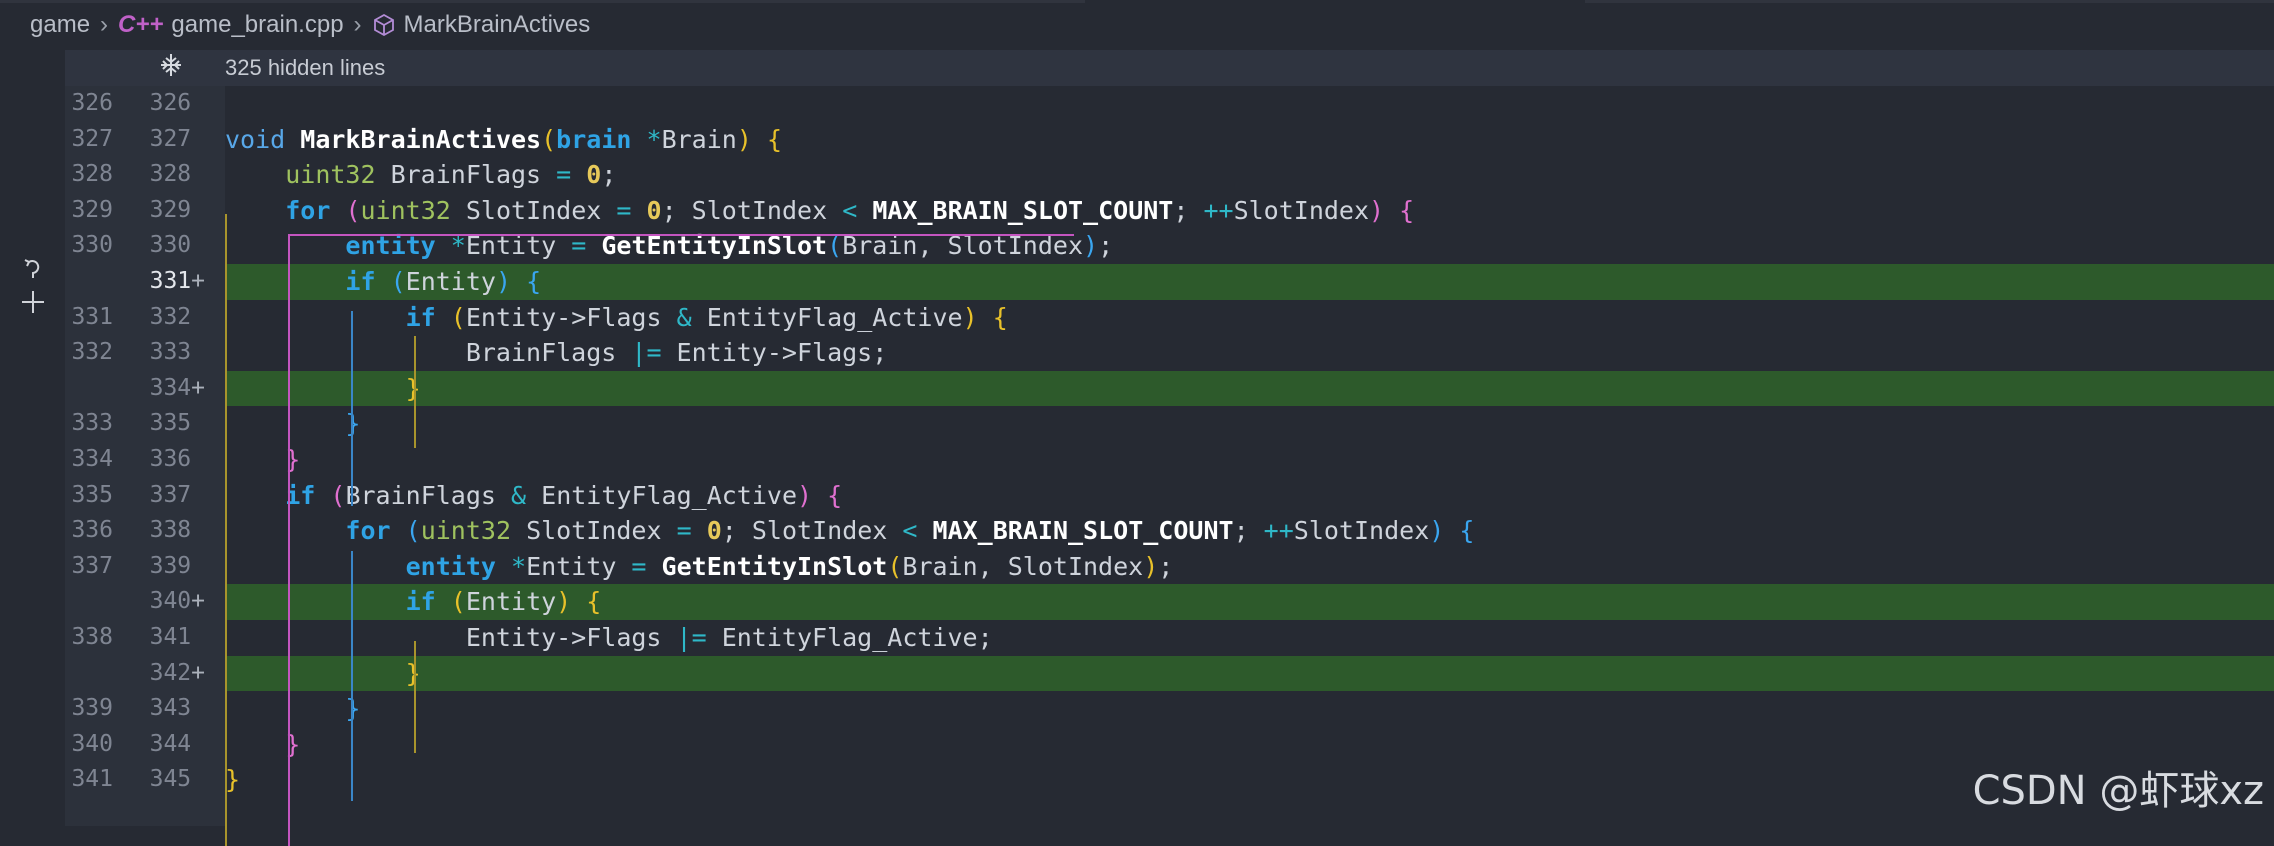 The image size is (2274, 846). I want to click on diff-actions, so click(33, 289).